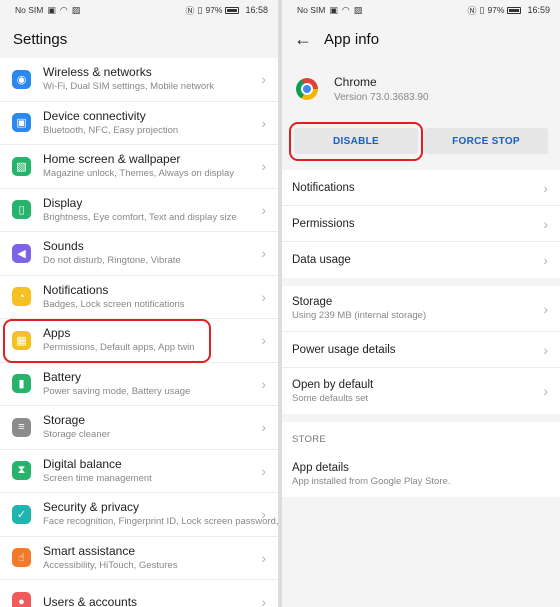 The image size is (560, 607). Describe the element at coordinates (97, 72) in the screenshot. I see `settings-item-label: Wireless & networks` at that location.